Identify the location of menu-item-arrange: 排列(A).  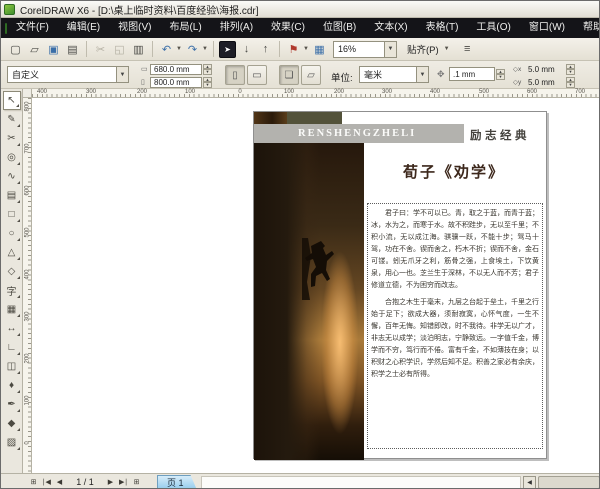
(236, 28).